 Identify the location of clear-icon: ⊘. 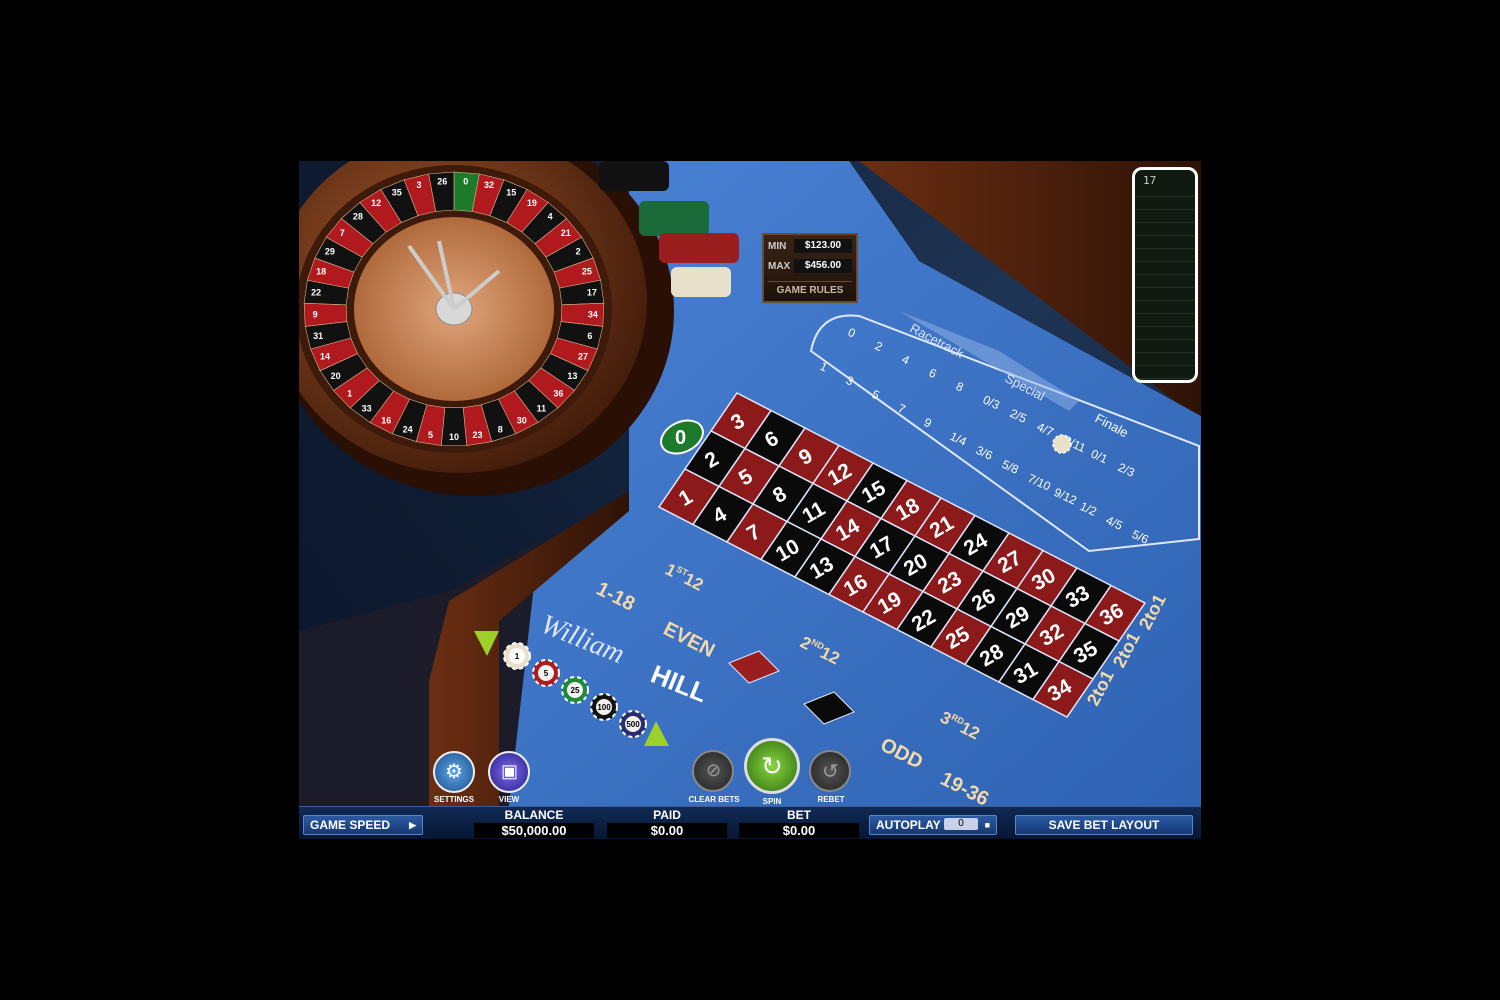
(714, 770).